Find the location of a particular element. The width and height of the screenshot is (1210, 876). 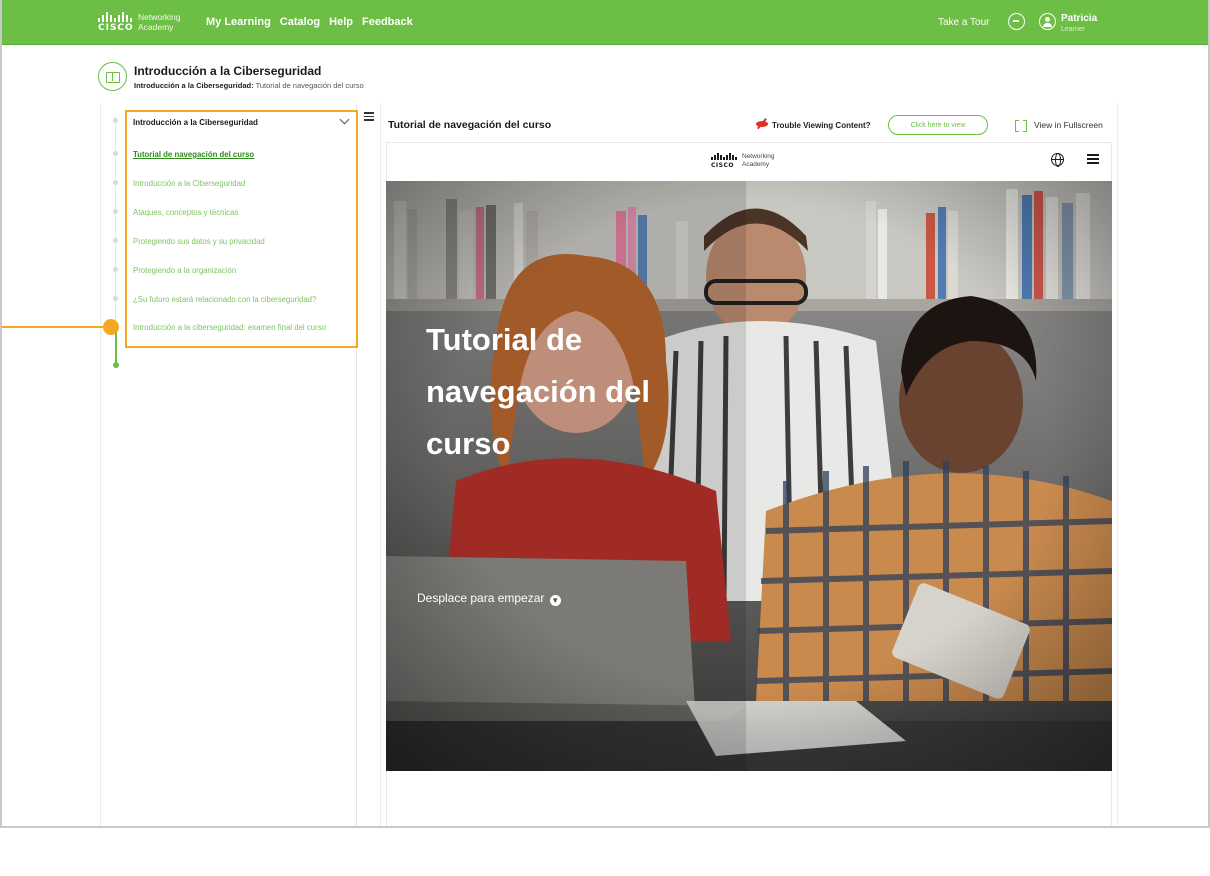

main-nav: My Learning Catalog Help Feedback is located at coordinates (309, 22).